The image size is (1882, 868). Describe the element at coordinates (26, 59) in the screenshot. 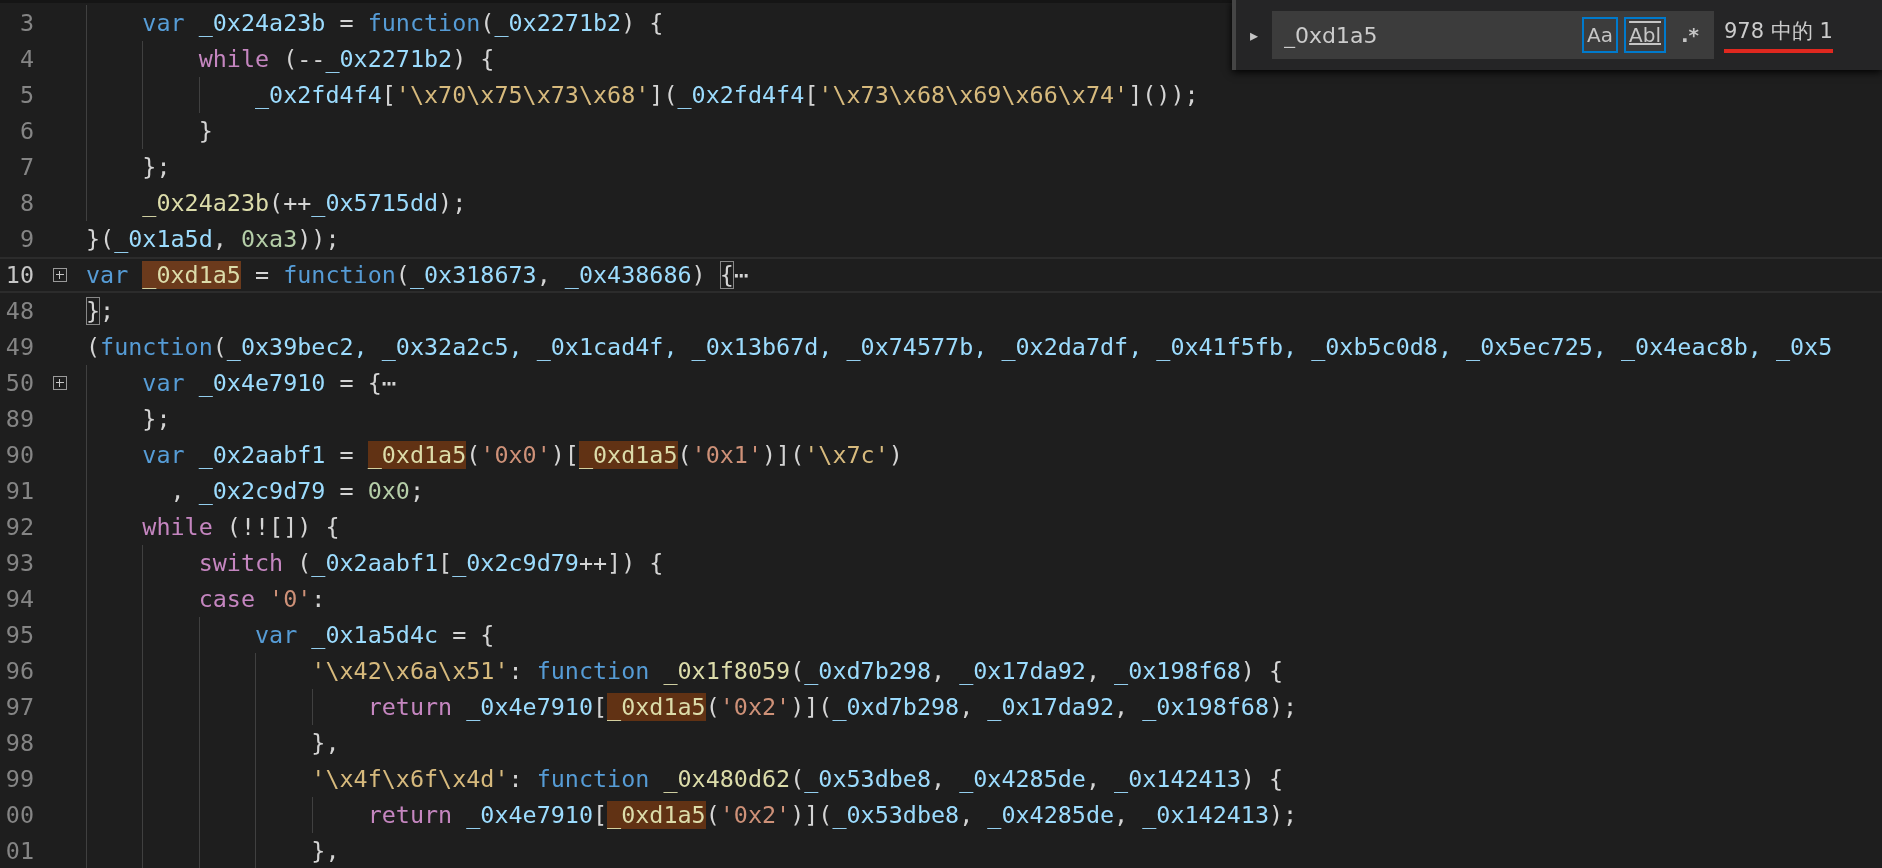

I see `line-number: 4` at that location.